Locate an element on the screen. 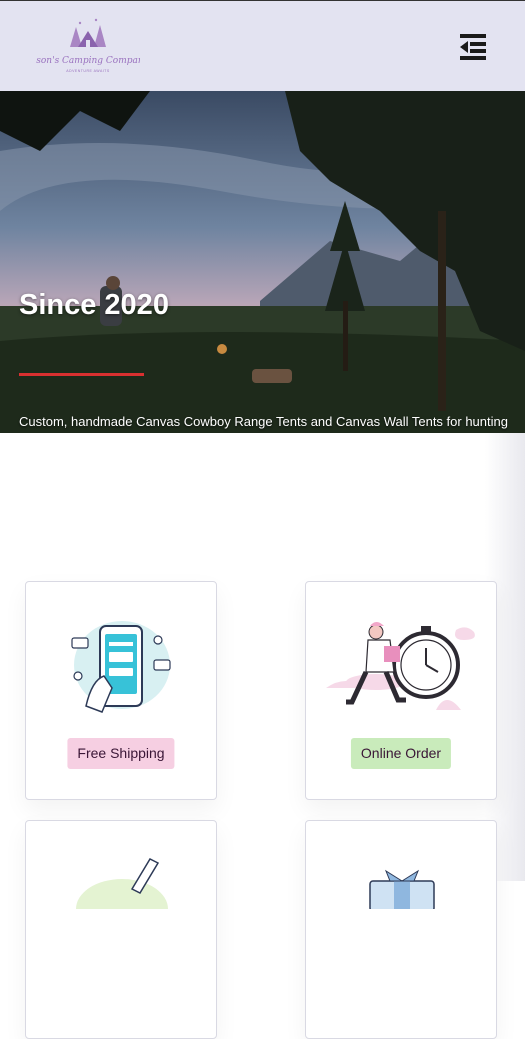 The width and height of the screenshot is (525, 1039). mobile-payment-icon is located at coordinates (121, 667).